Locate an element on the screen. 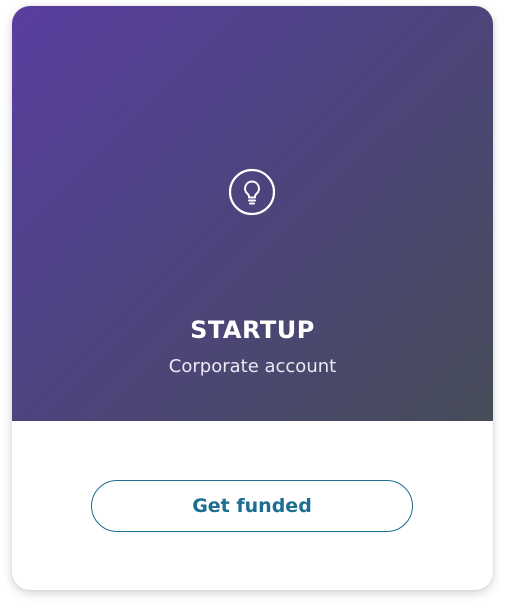 Image resolution: width=507 pixels, height=609 pixels. lightbulb-icon is located at coordinates (252, 192).